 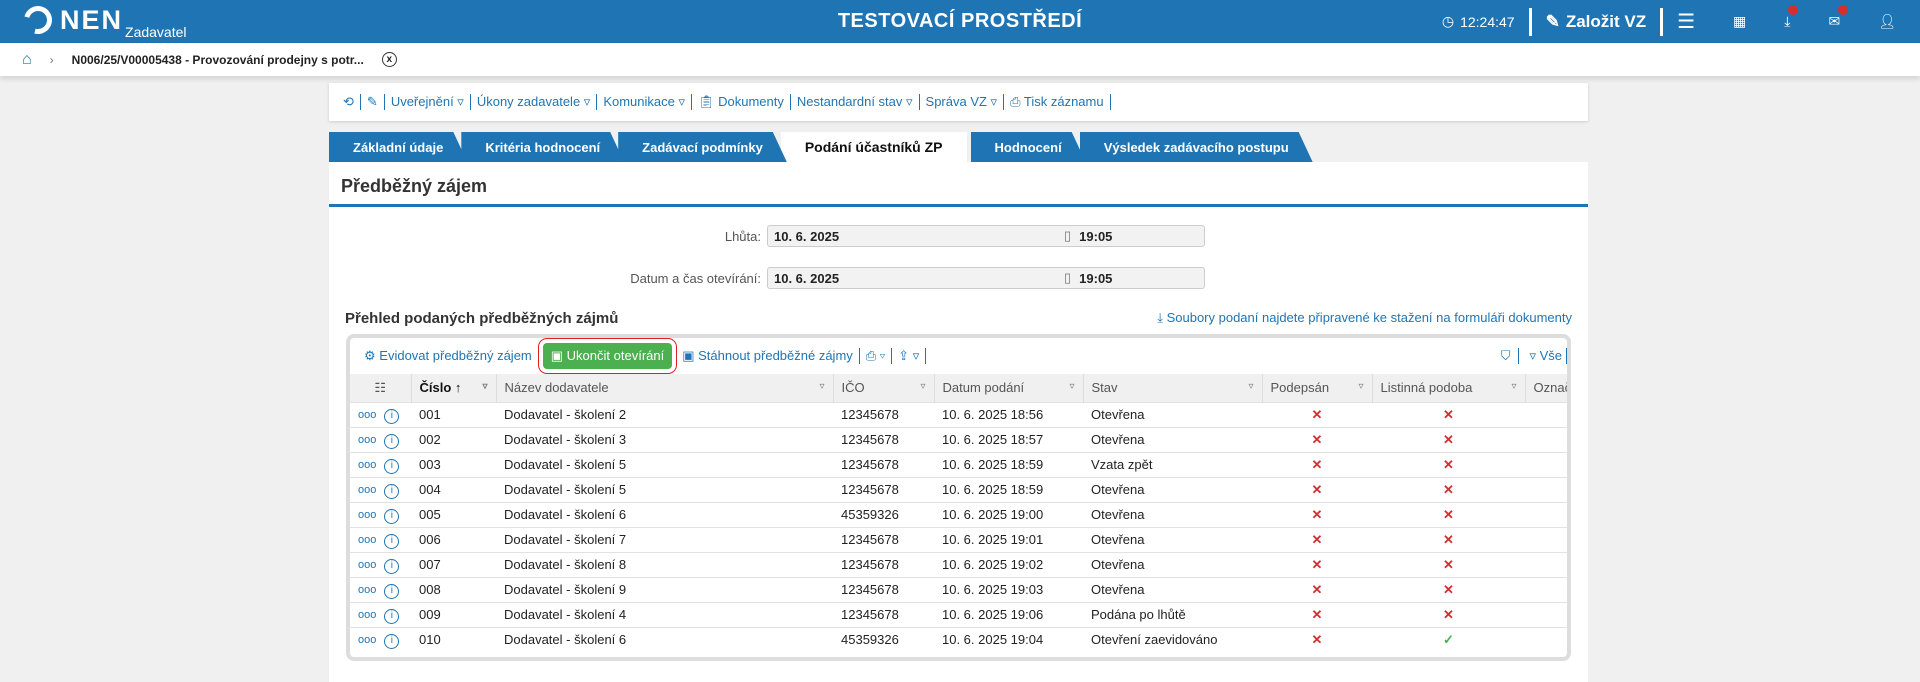 What do you see at coordinates (398, 147) in the screenshot?
I see `tab-zakladni-udaje: Základní údaje` at bounding box center [398, 147].